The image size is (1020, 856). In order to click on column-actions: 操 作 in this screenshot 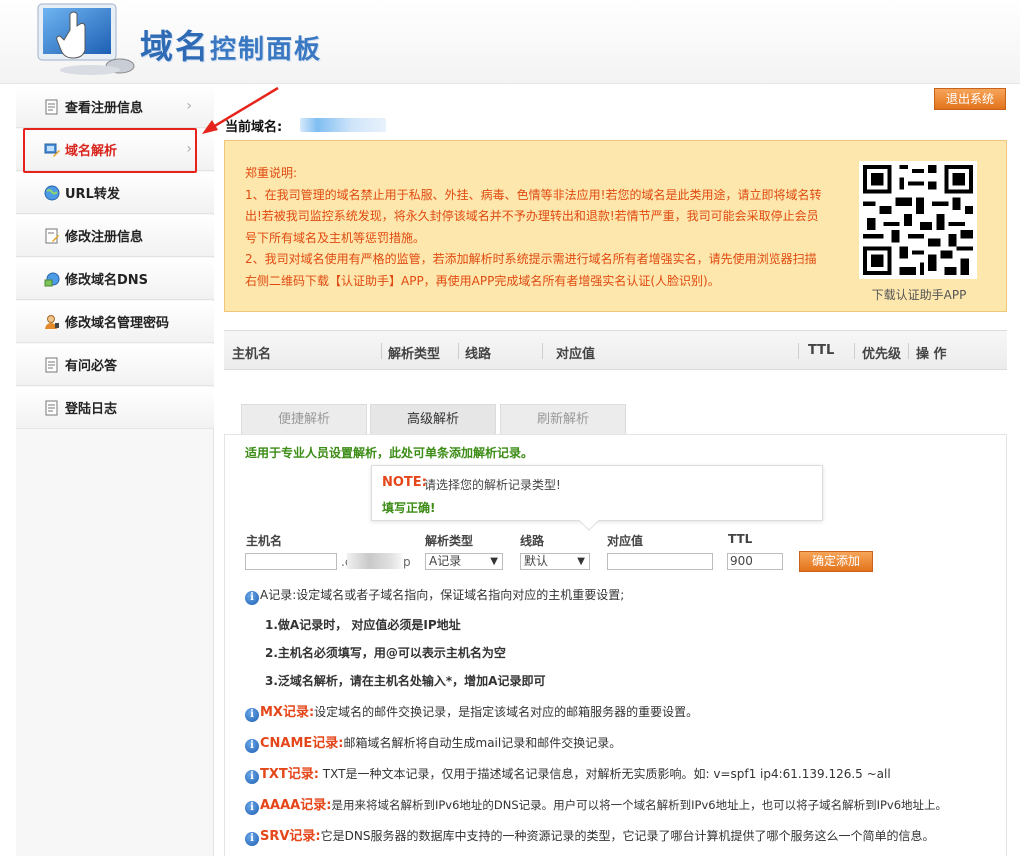, I will do `click(931, 354)`.